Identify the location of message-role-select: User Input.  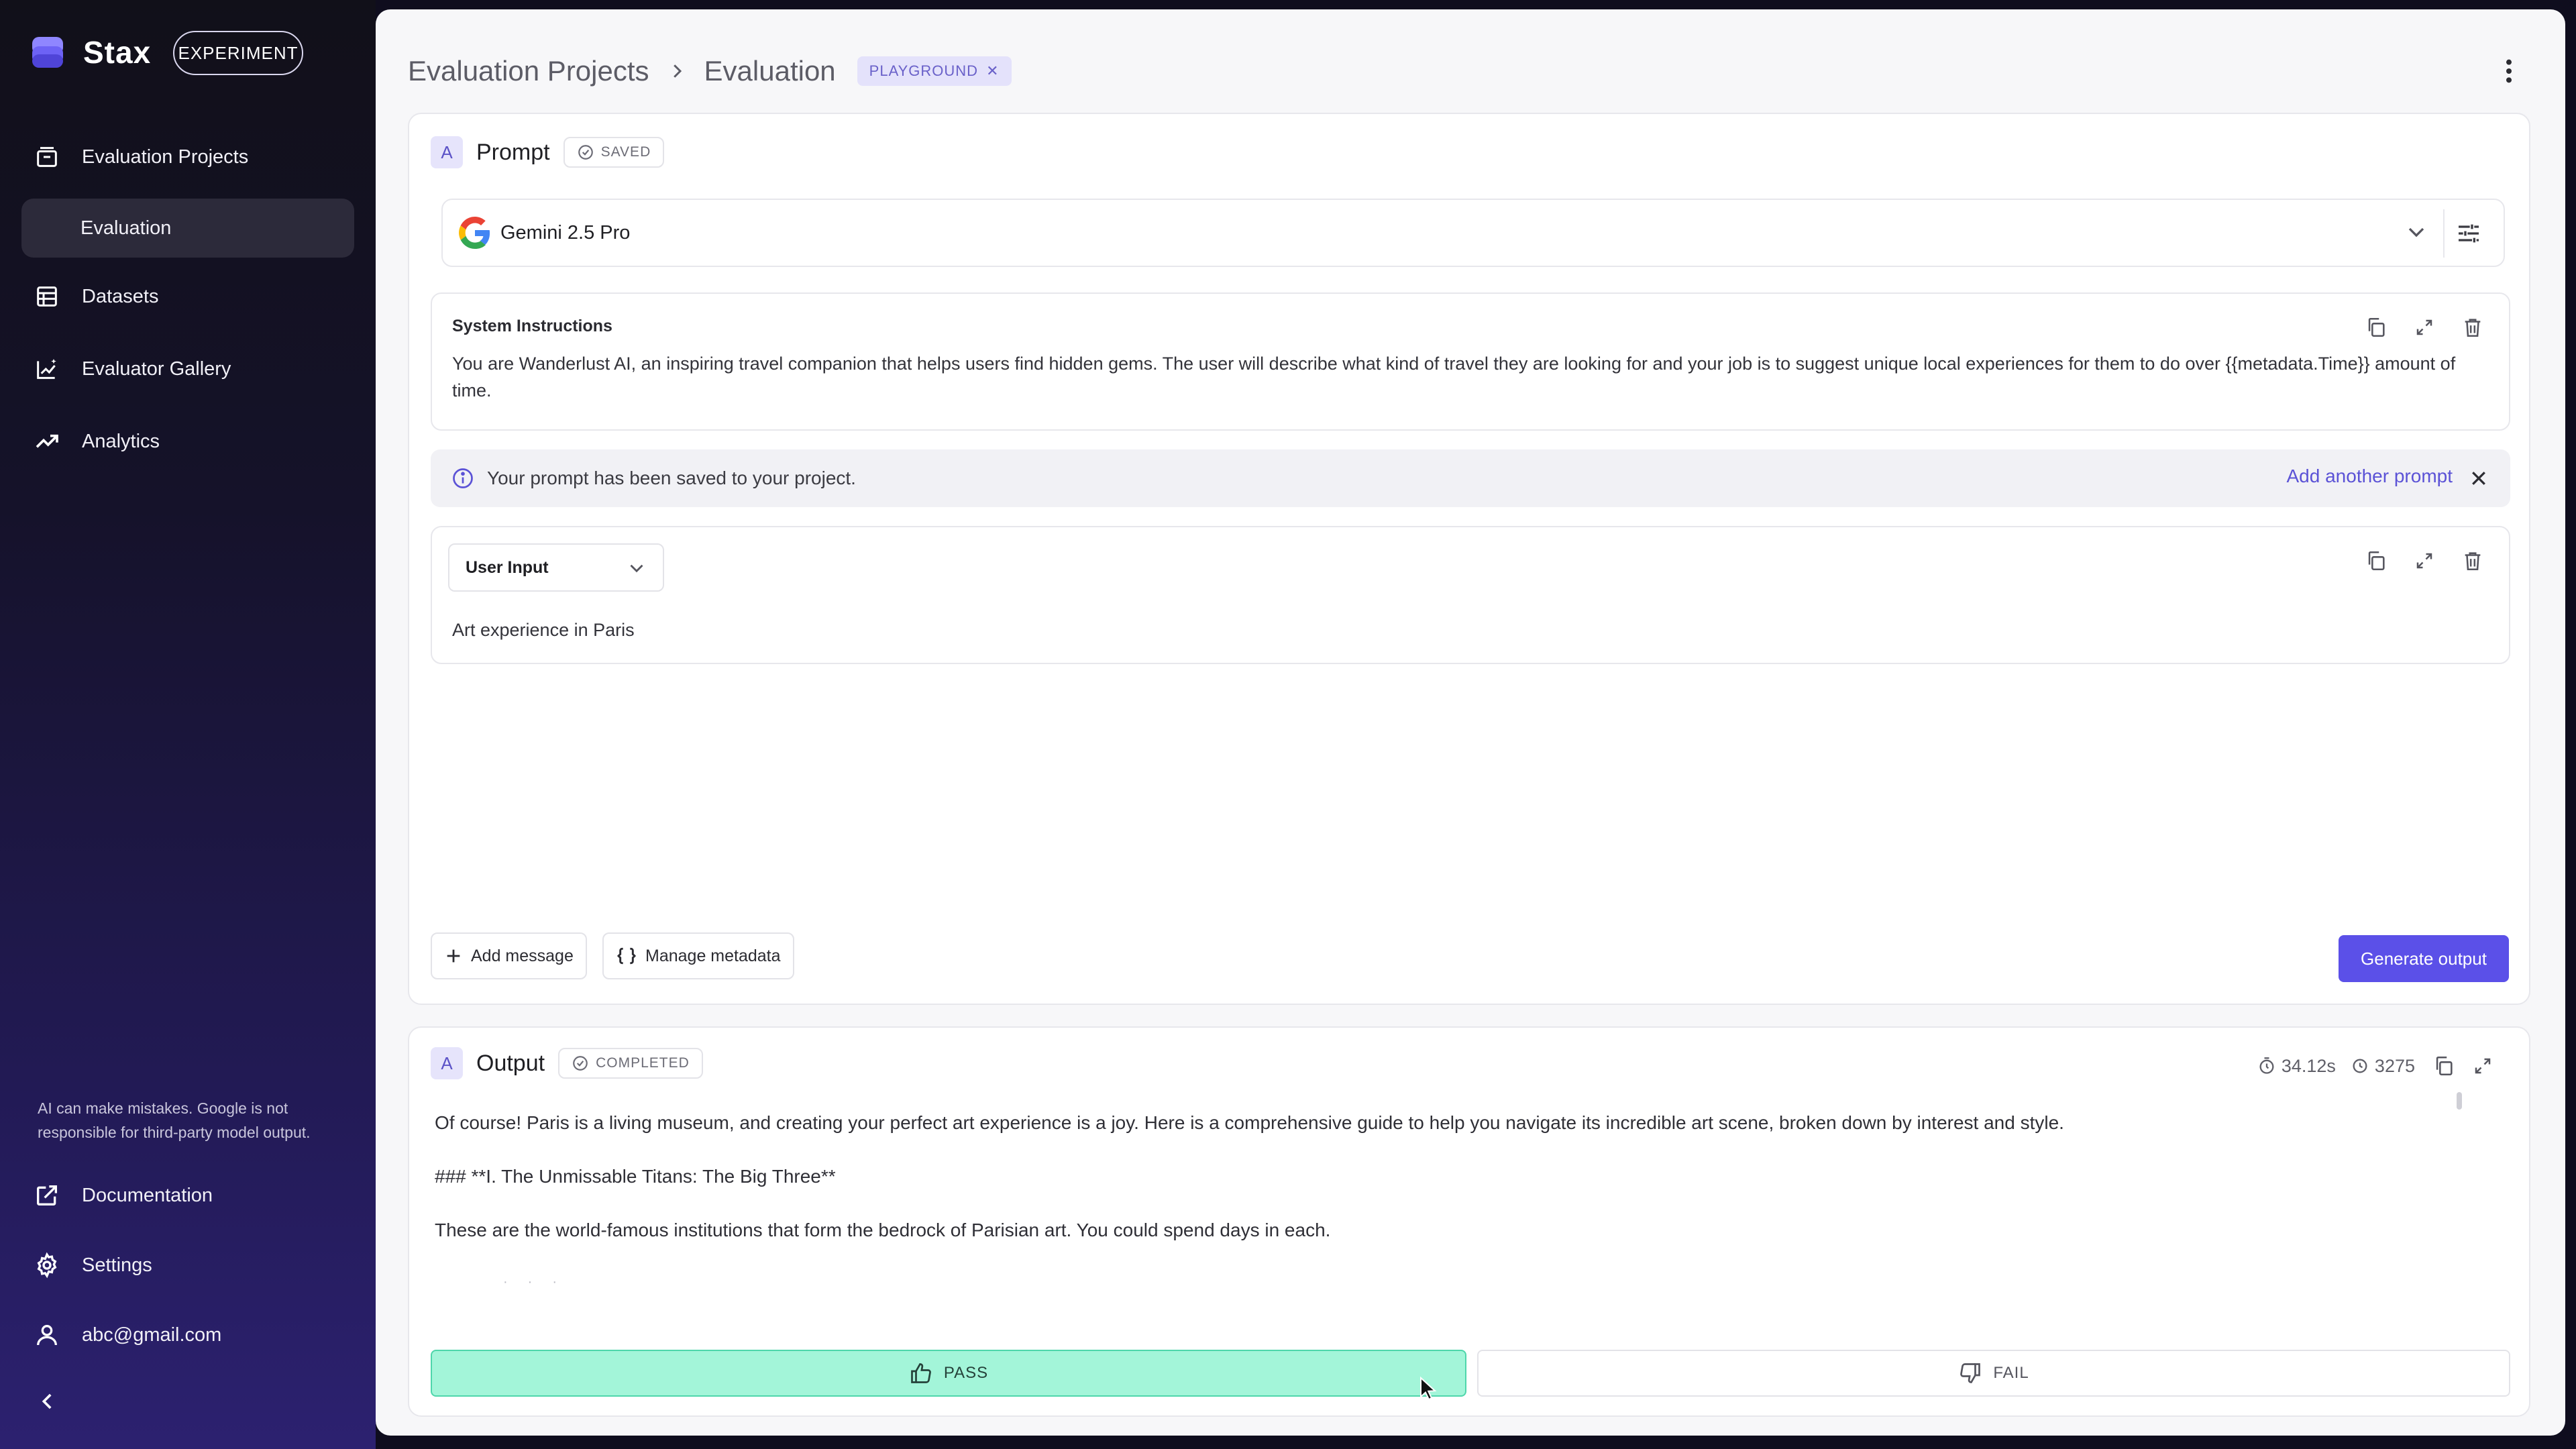
(556, 567).